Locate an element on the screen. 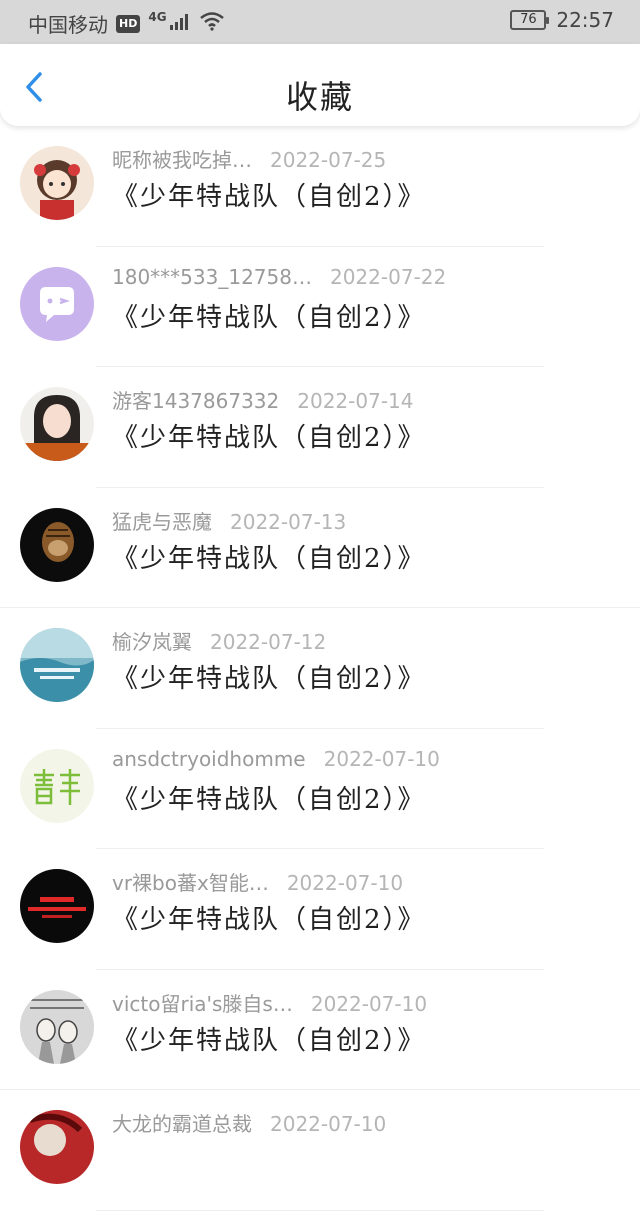  network-type: 4G is located at coordinates (157, 16).